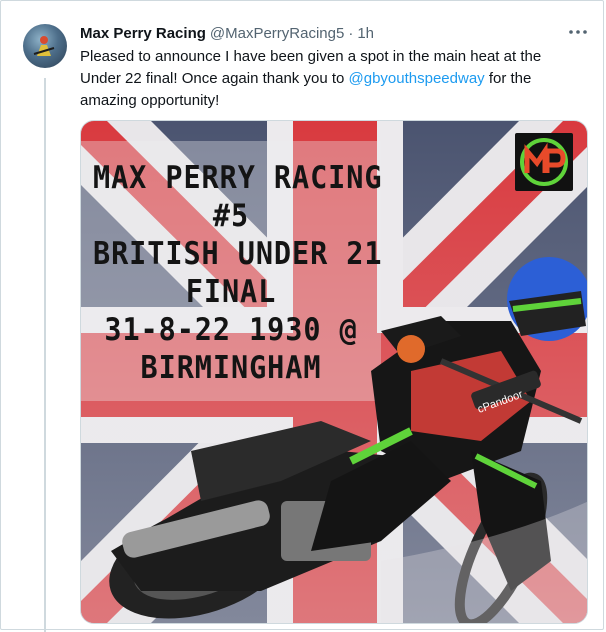  Describe the element at coordinates (578, 32) in the screenshot. I see `ellipsis-icon` at that location.